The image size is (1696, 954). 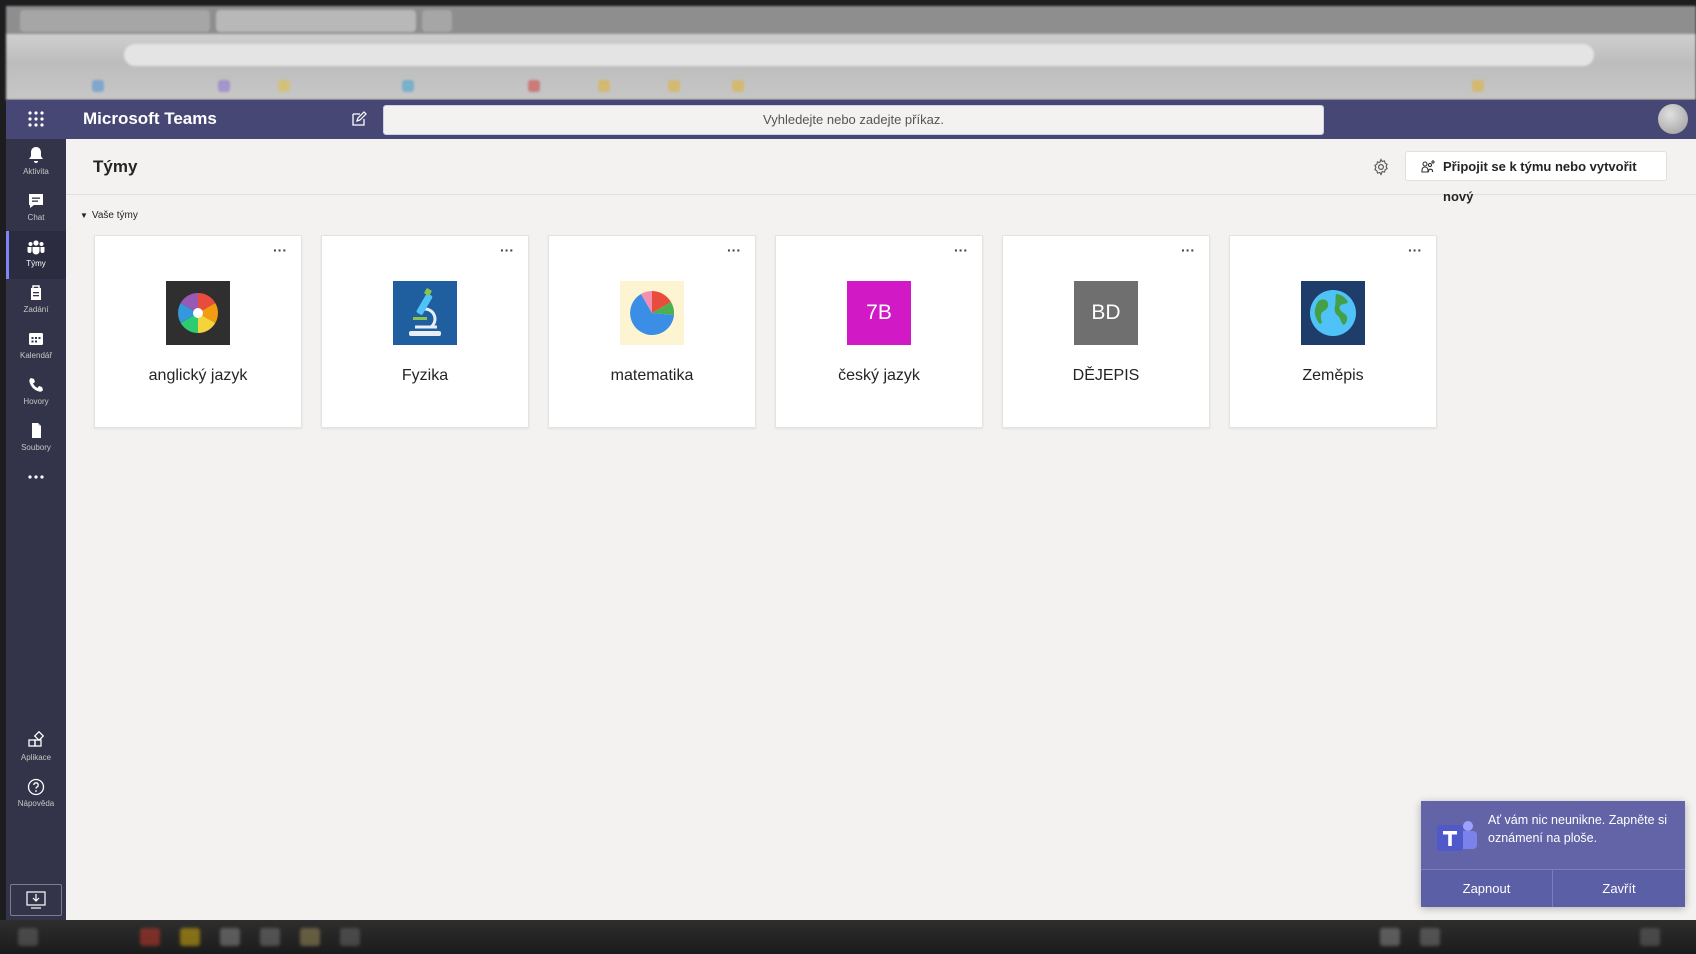 What do you see at coordinates (36, 447) in the screenshot?
I see `rail-item-label: Soubory` at bounding box center [36, 447].